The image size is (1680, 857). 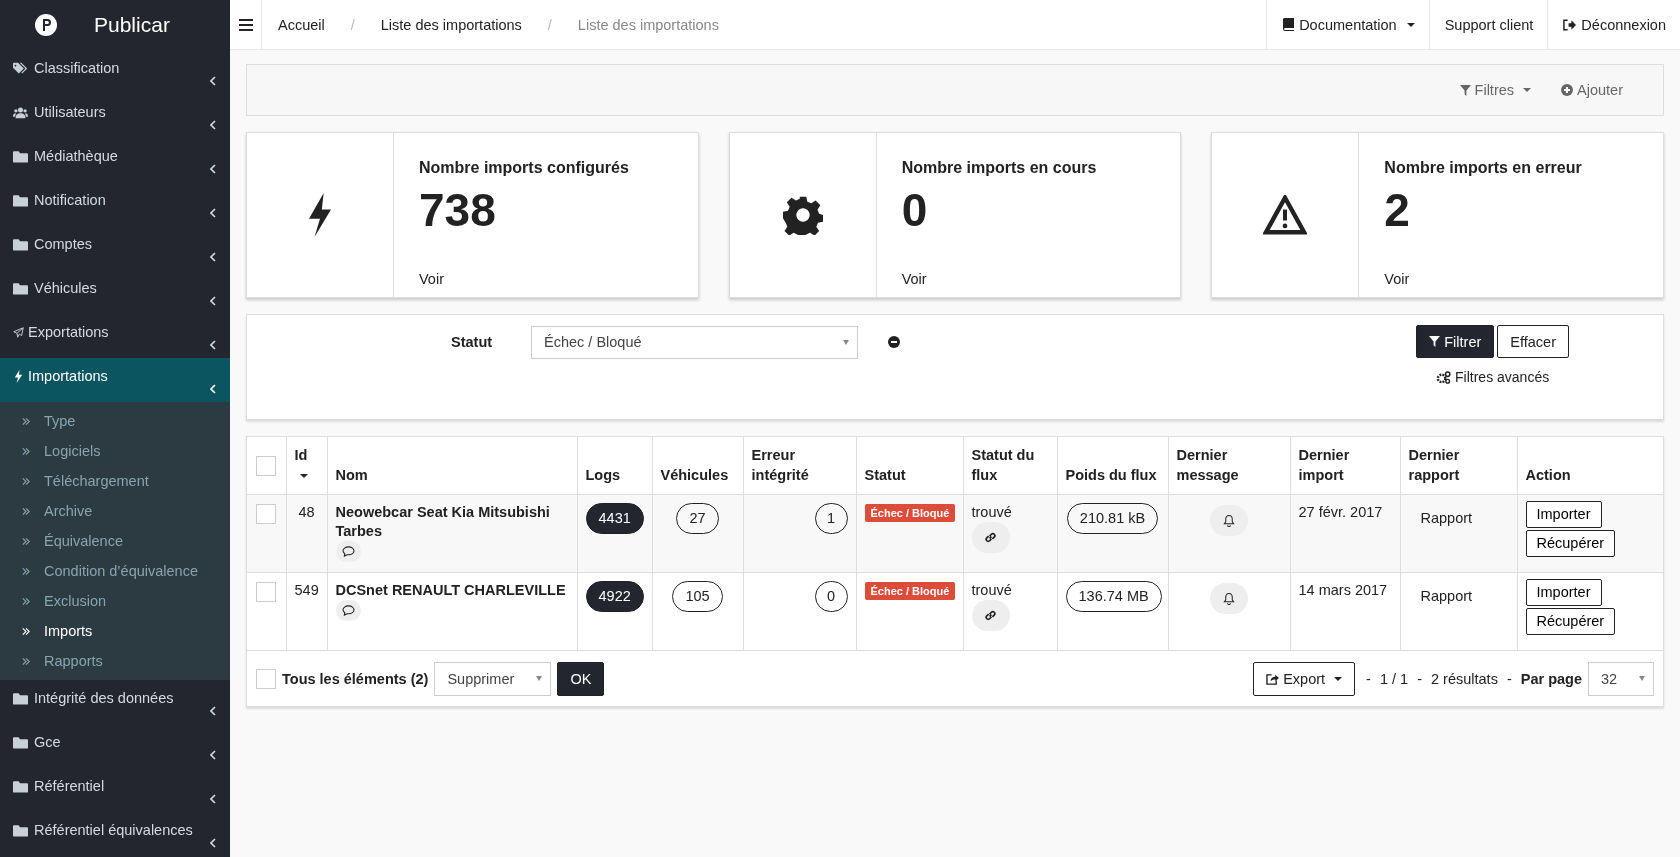 What do you see at coordinates (799, 466) in the screenshot?
I see `column-header: Erreur intégrité` at bounding box center [799, 466].